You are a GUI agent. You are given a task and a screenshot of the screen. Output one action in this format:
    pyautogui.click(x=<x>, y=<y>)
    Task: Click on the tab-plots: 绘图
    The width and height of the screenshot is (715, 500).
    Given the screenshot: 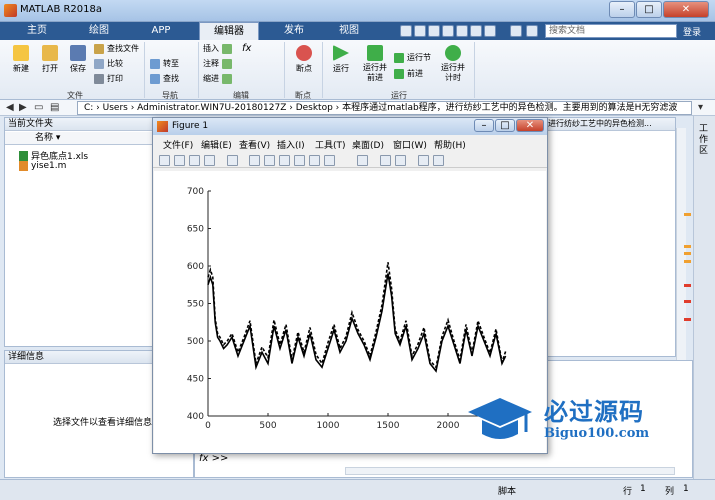 What is the action you would take?
    pyautogui.click(x=99, y=31)
    